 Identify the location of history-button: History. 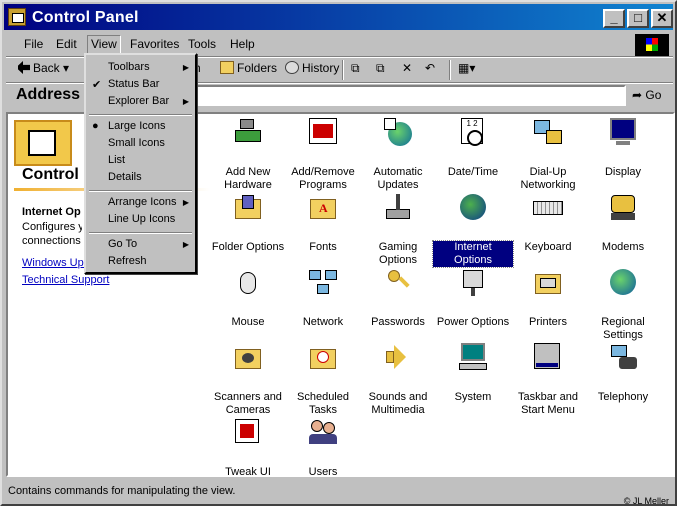
(312, 68).